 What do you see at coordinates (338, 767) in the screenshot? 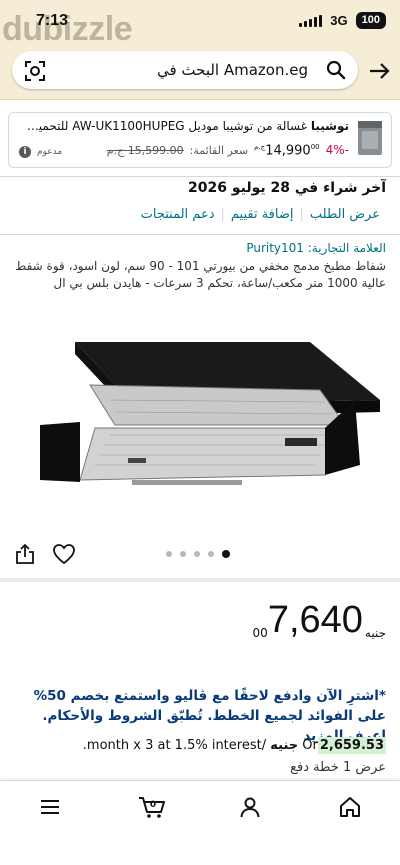
I see `payment-plan-link: عرض 1 خطة دفع` at bounding box center [338, 767].